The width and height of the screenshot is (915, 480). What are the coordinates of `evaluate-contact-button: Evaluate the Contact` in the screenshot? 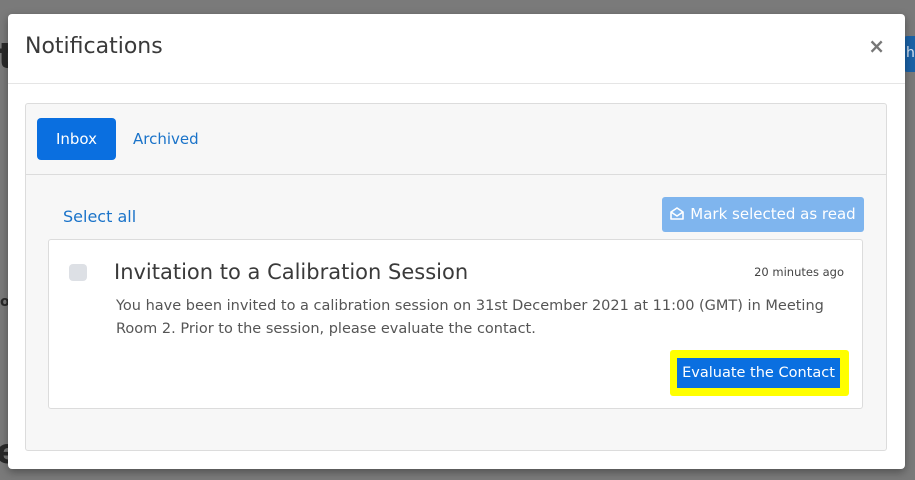 It's located at (758, 373).